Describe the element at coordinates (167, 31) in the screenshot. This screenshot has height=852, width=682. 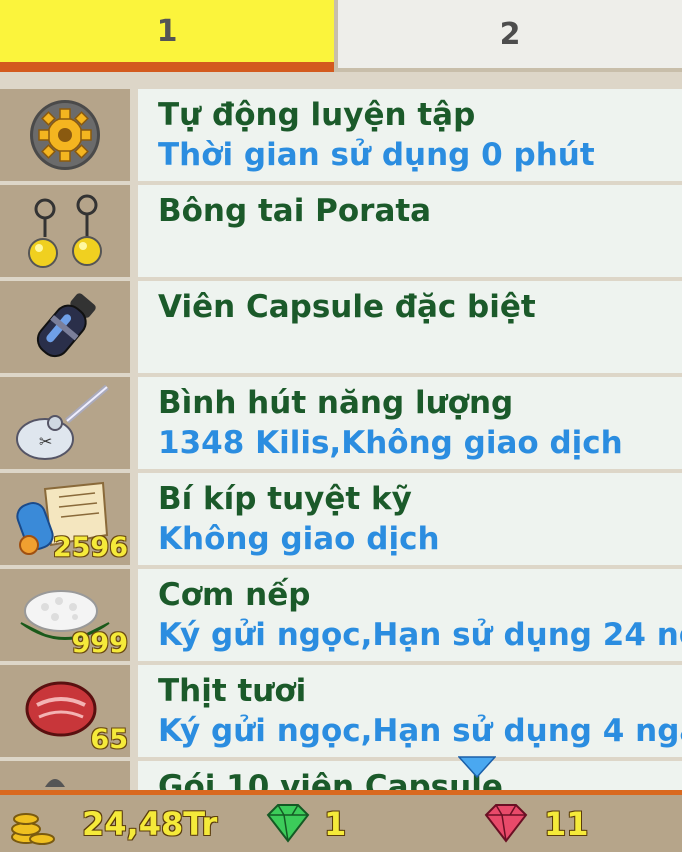
I see `tab-1-label: 1` at that location.